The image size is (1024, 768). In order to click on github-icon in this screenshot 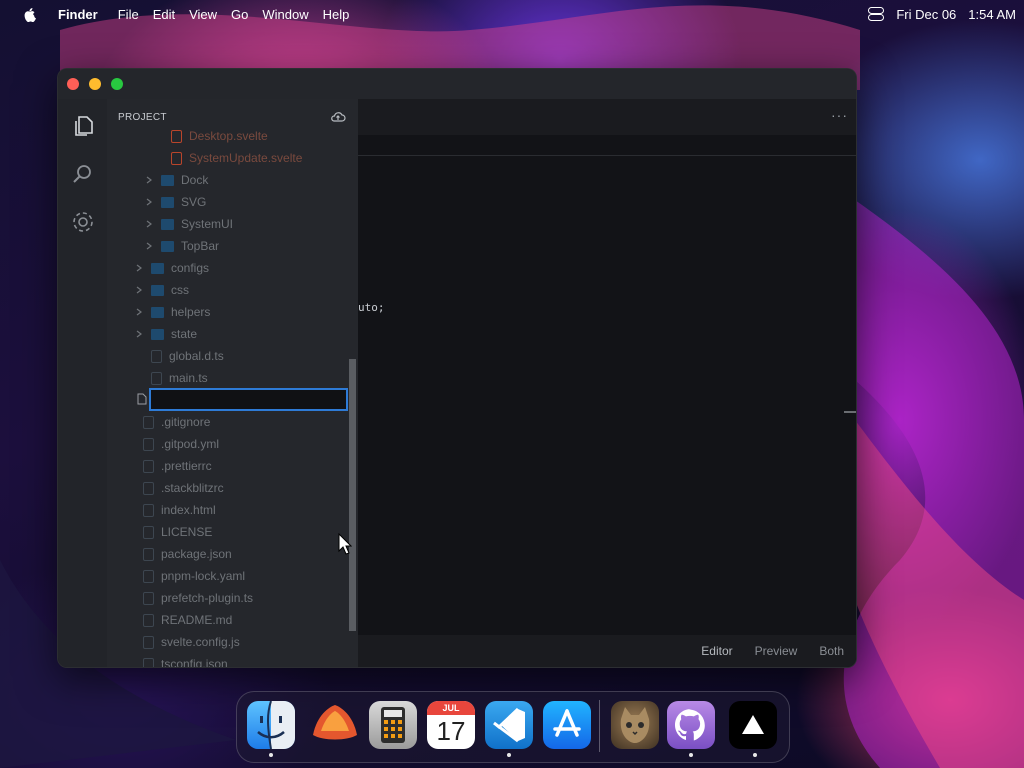, I will do `click(690, 725)`.